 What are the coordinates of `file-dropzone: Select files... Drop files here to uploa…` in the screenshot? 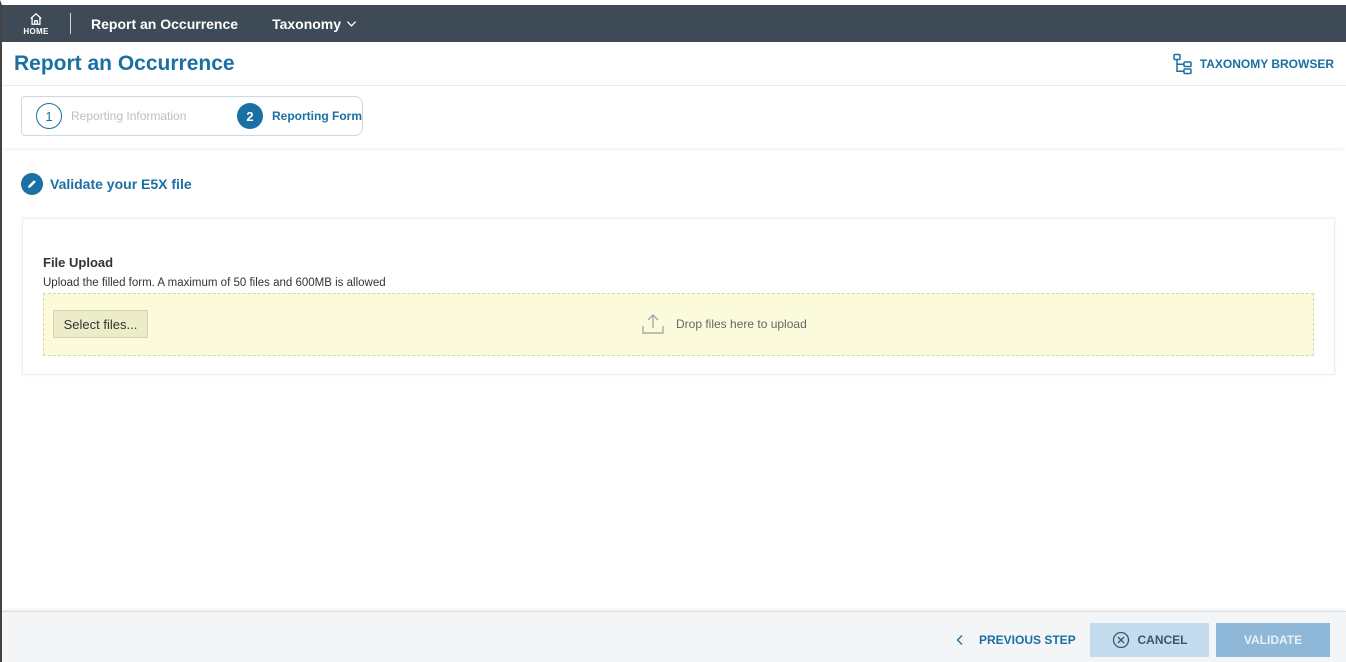 It's located at (678, 324).